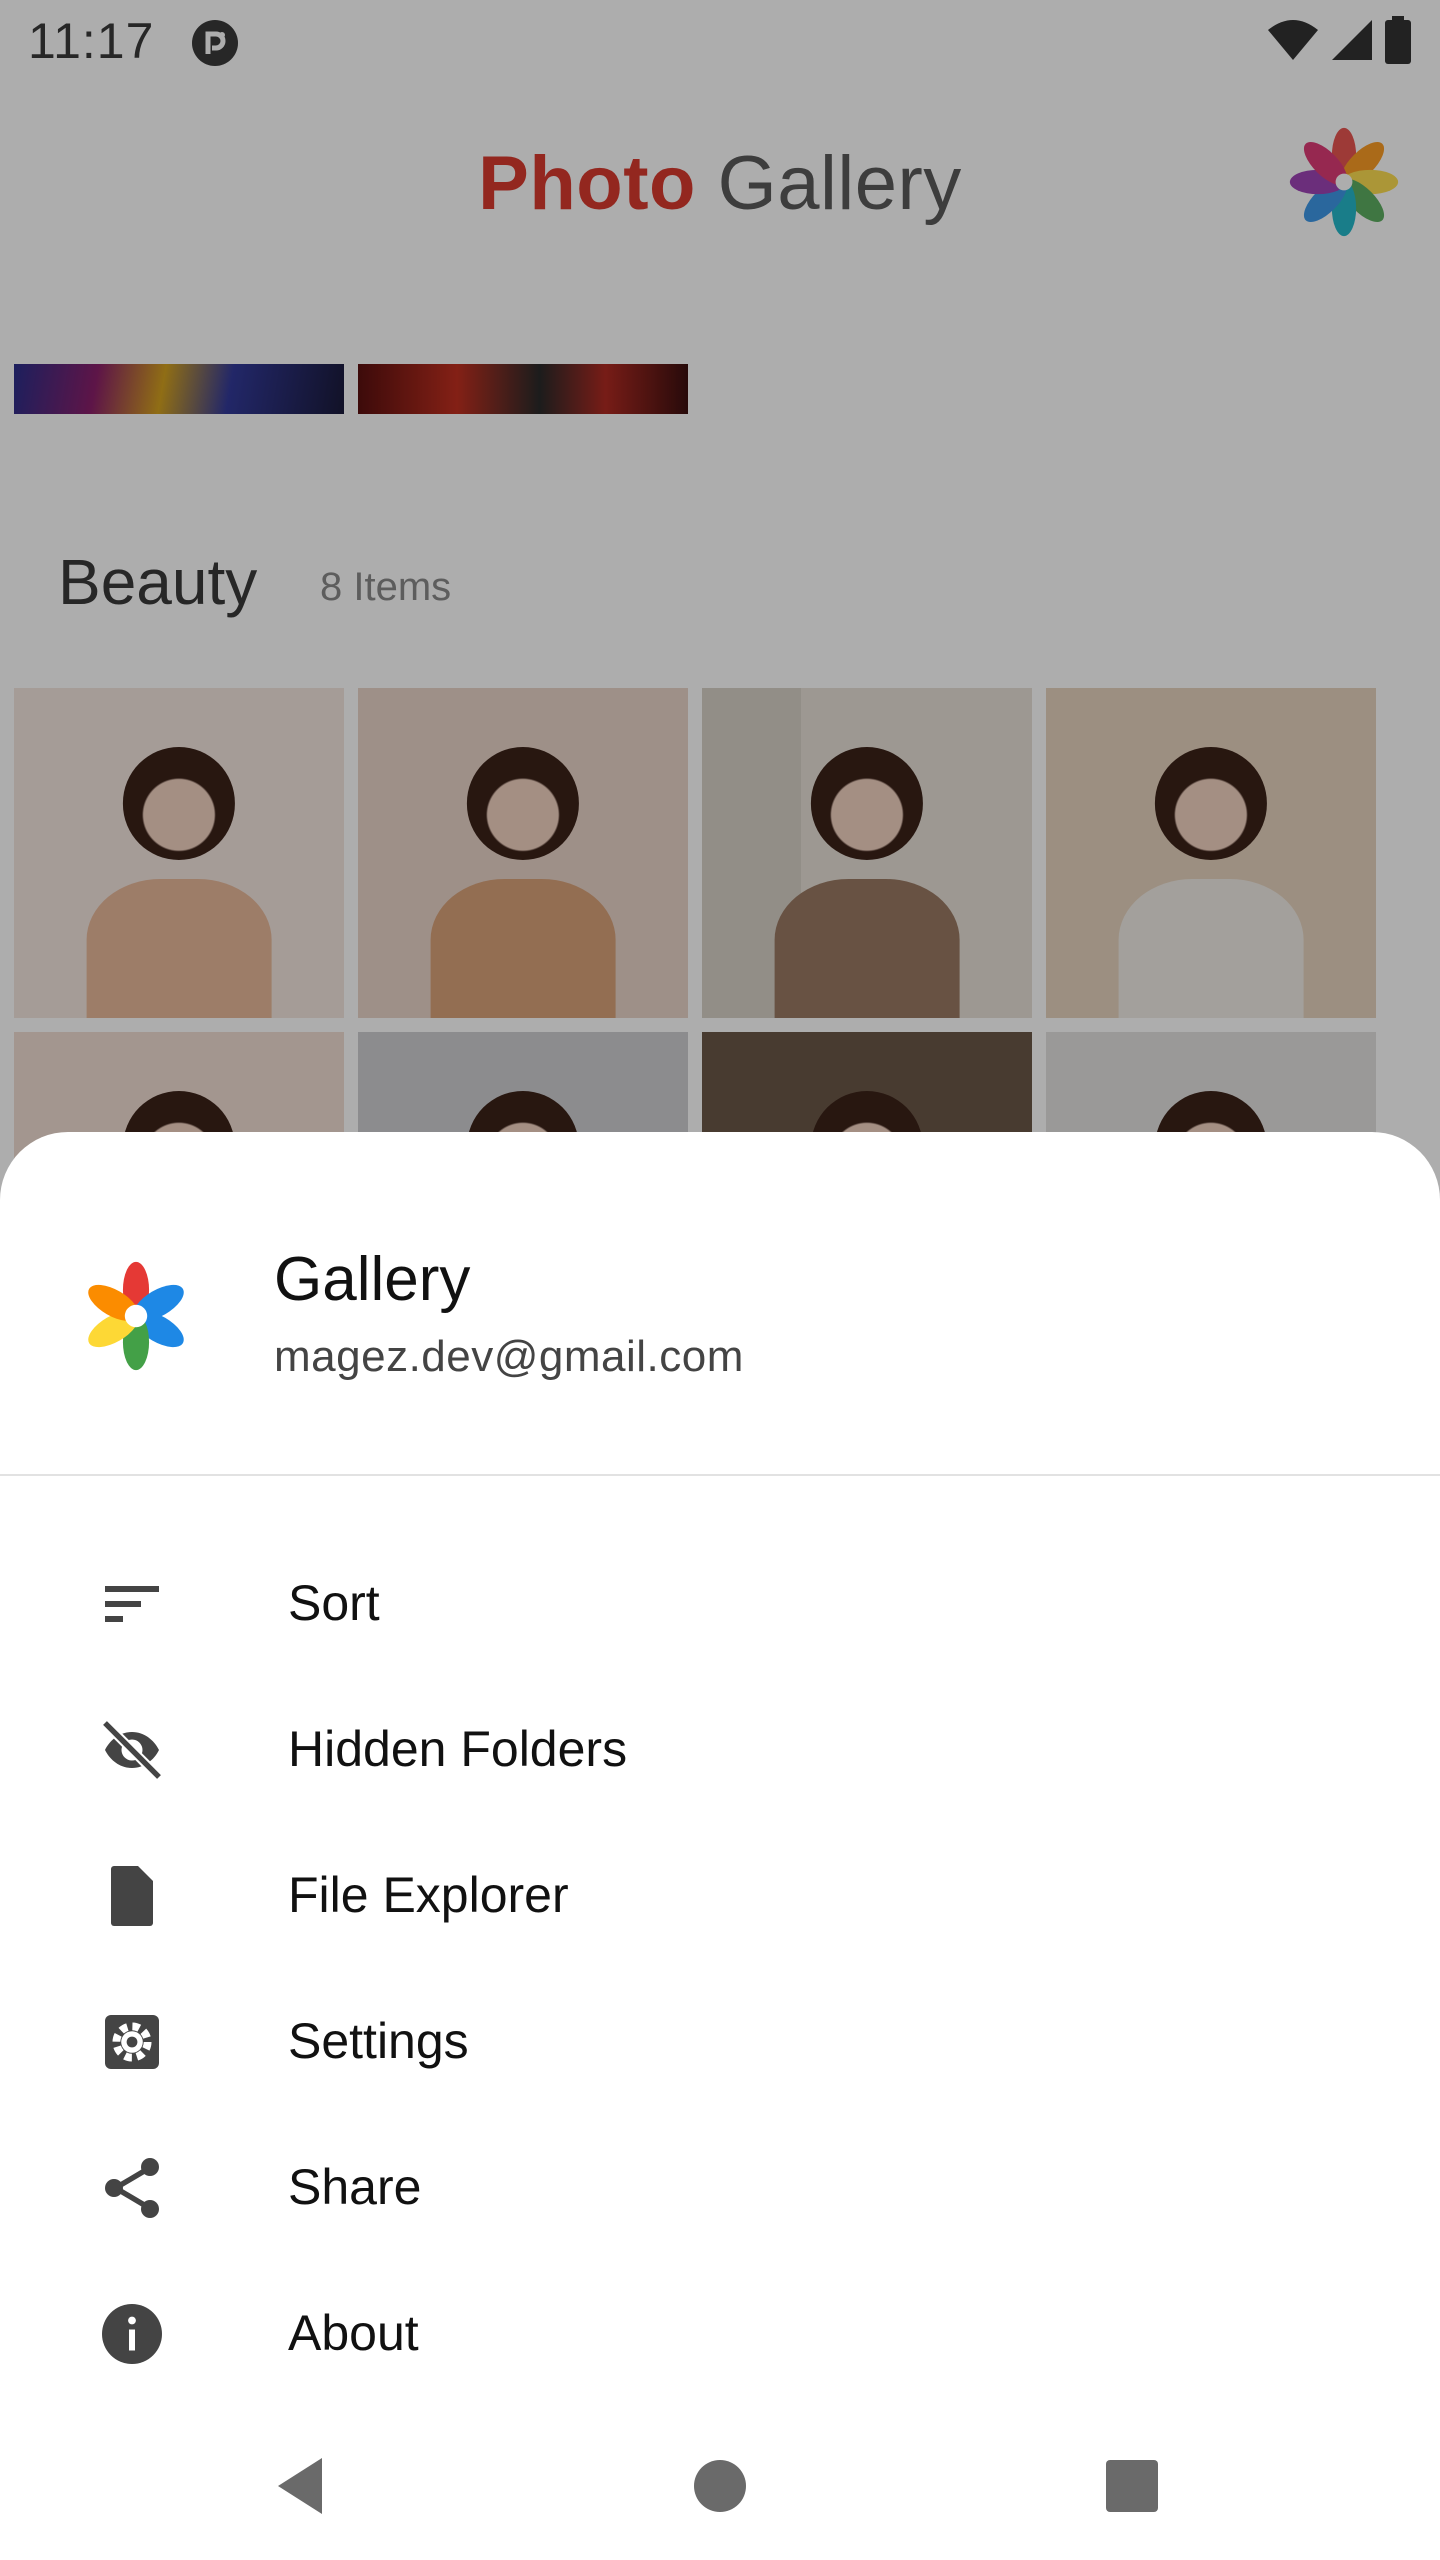 Image resolution: width=1440 pixels, height=2560 pixels. Describe the element at coordinates (720, 1303) in the screenshot. I see `sheet-header: Gallery magez.dev@gmail.com` at that location.